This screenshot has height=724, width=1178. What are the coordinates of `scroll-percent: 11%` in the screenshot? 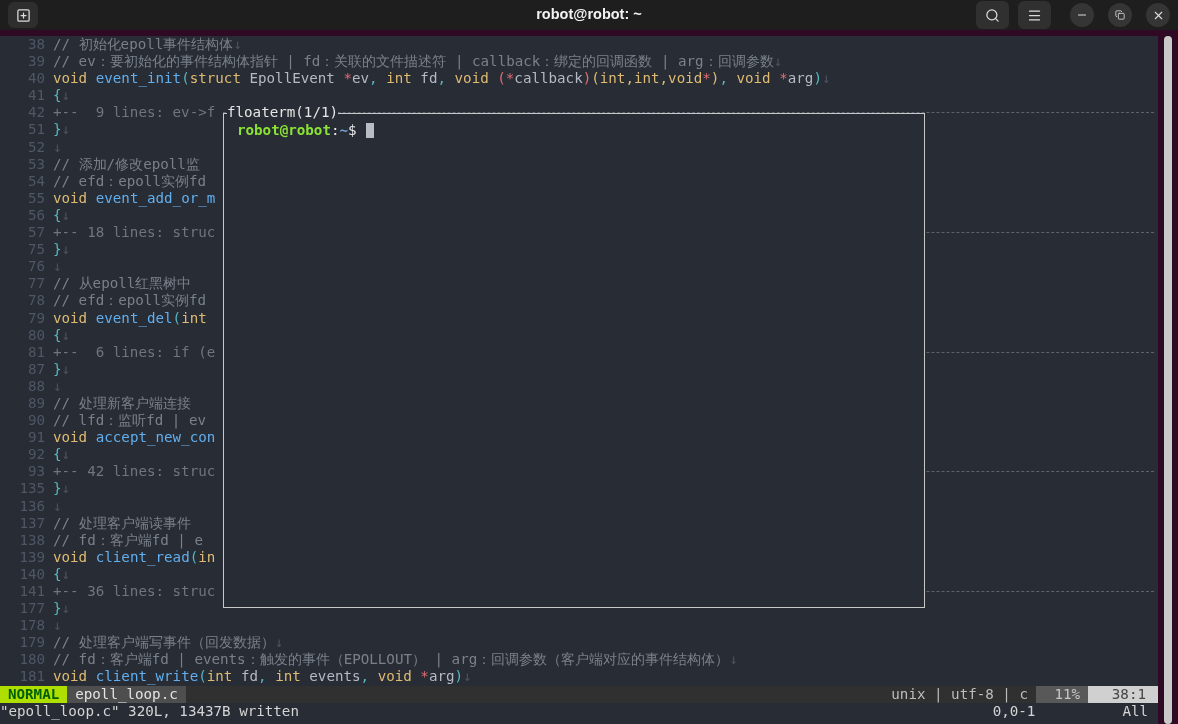 It's located at (1062, 694).